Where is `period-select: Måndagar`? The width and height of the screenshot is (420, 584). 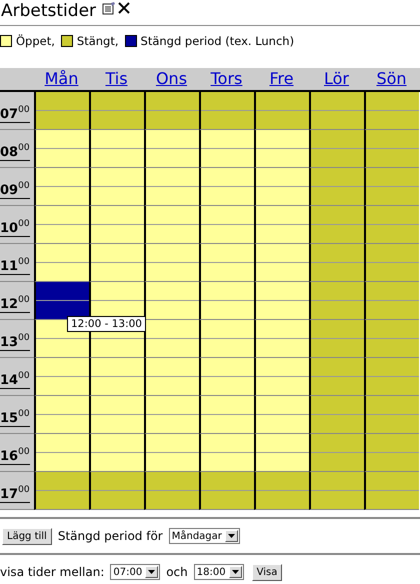 period-select: Måndagar is located at coordinates (204, 536).